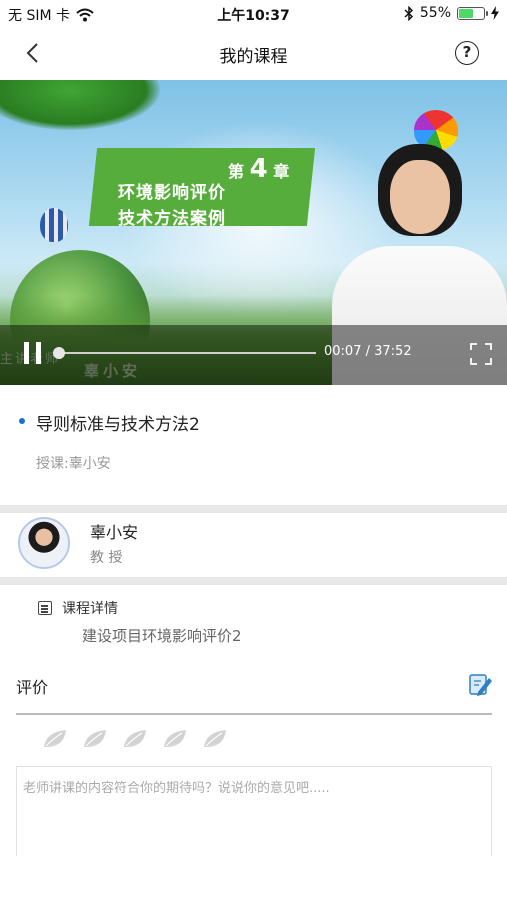  What do you see at coordinates (58, 353) in the screenshot?
I see `progress-knob` at bounding box center [58, 353].